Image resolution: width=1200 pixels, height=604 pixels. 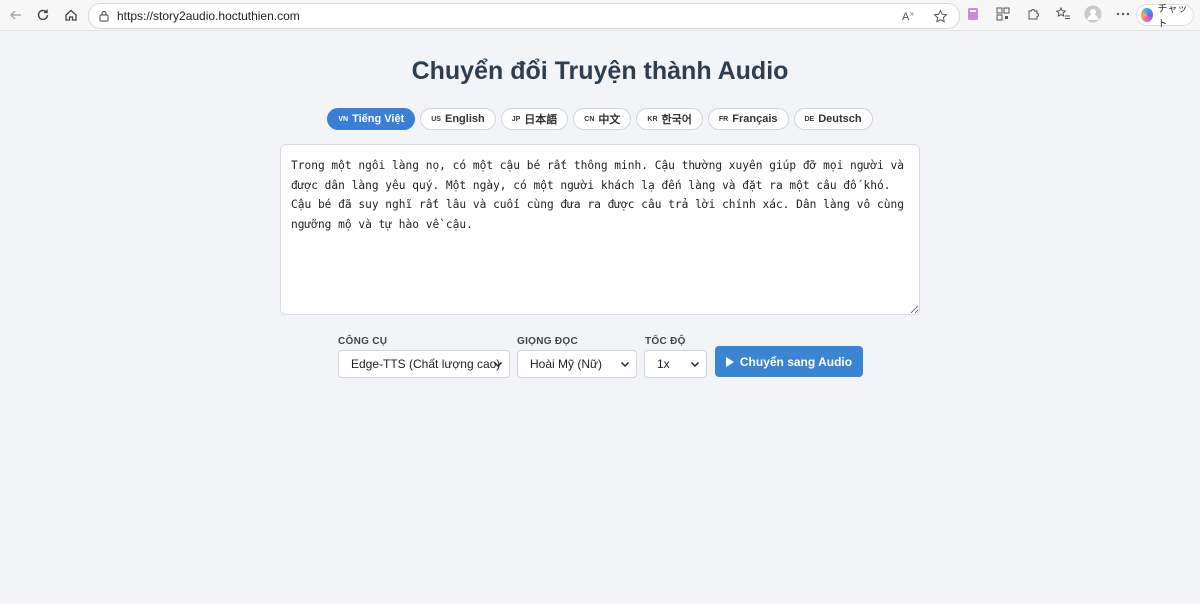 I want to click on convert-to-audio-button: Chuyển sang Audio, so click(x=789, y=361).